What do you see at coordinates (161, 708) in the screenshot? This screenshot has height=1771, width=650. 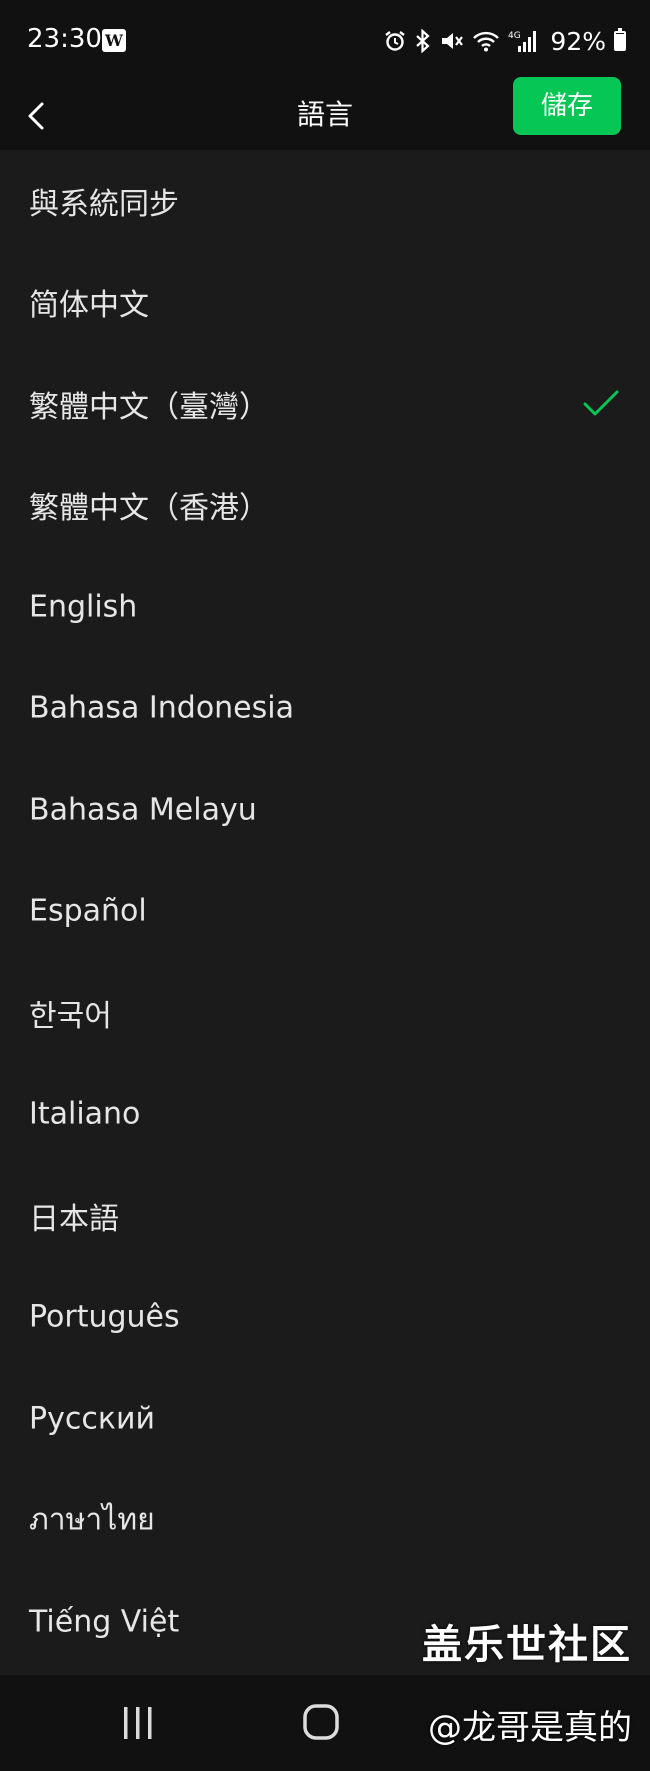 I see `language-label: Bahasa Indonesia` at bounding box center [161, 708].